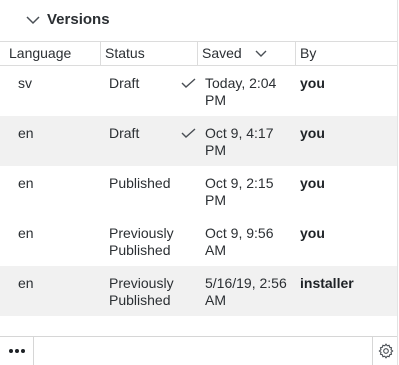  What do you see at coordinates (198, 20) in the screenshot?
I see `versions-header-toggle: Versions` at bounding box center [198, 20].